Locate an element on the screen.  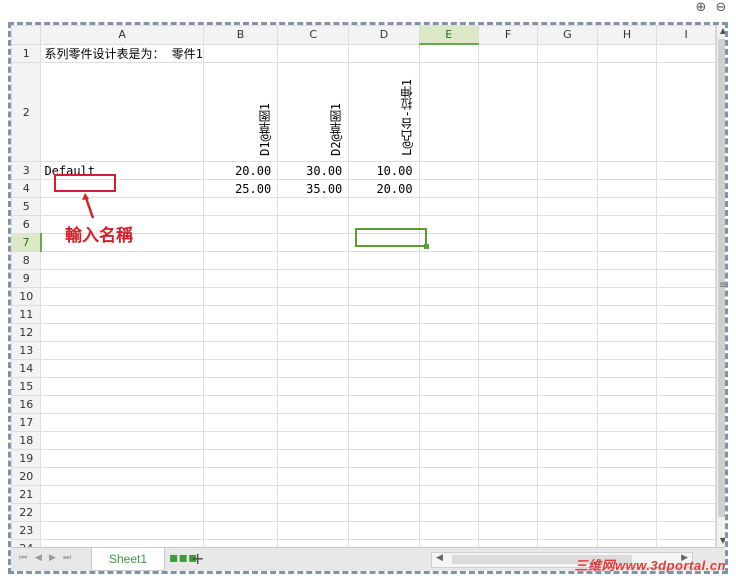
cell-h19 is located at coordinates (627, 458).